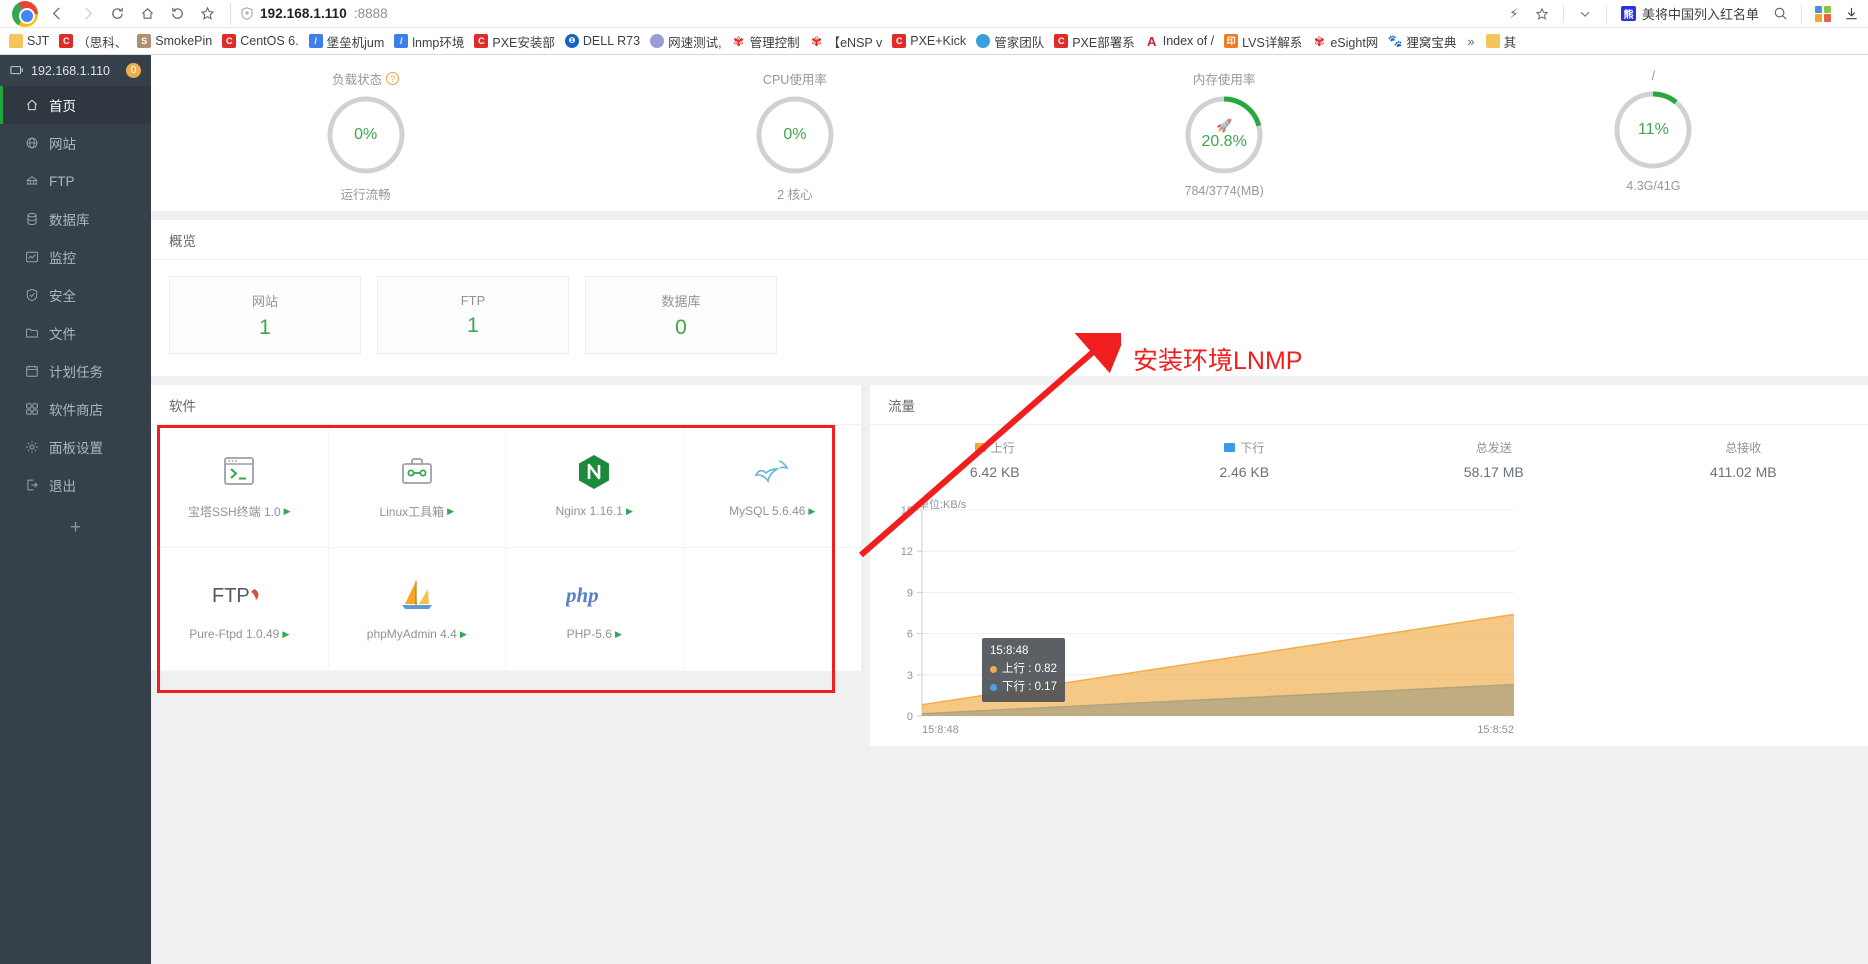 The width and height of the screenshot is (1868, 964). I want to click on site-icon: /, so click(315, 41).